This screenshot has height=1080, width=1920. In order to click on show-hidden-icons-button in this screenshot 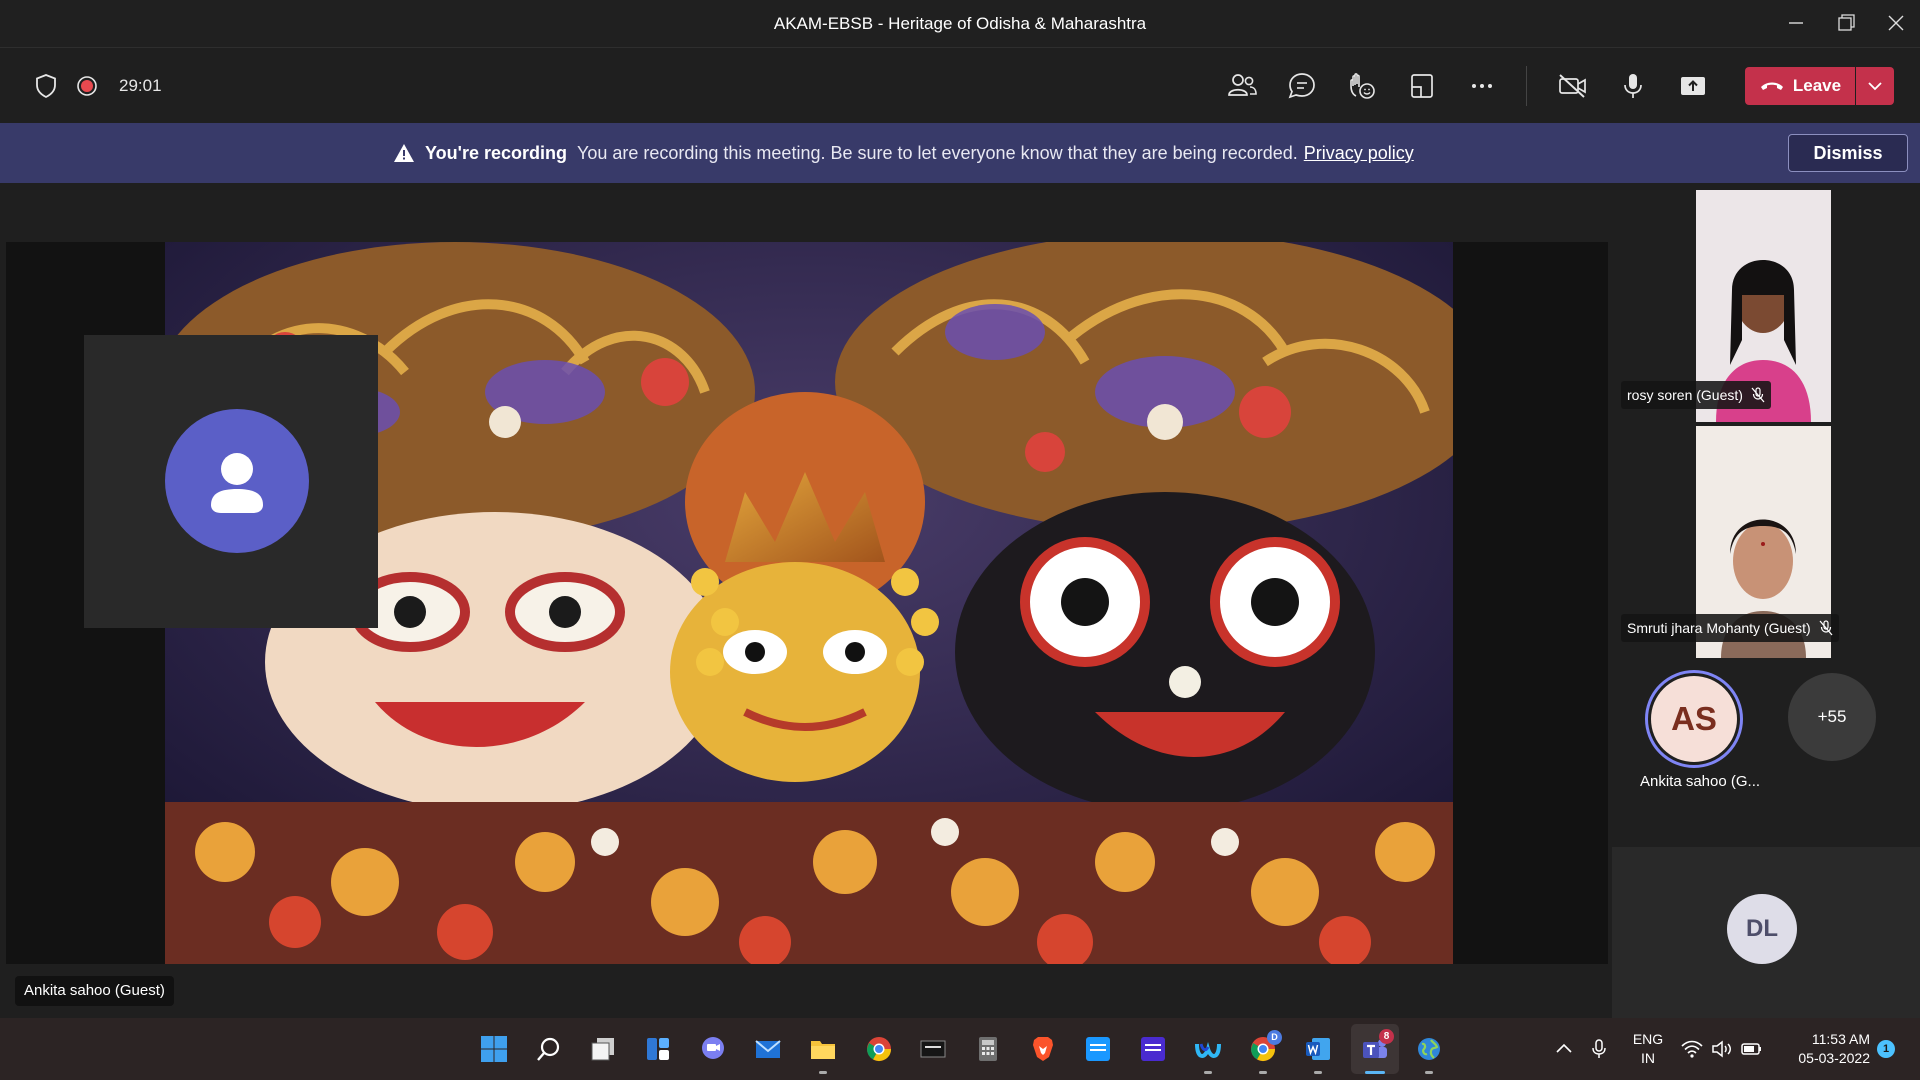, I will do `click(1564, 1049)`.